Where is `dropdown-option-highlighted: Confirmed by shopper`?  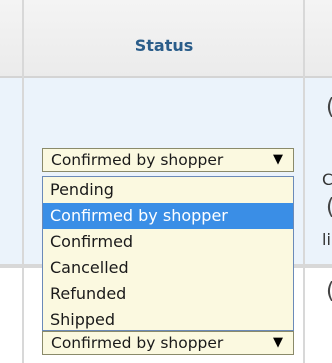
dropdown-option-highlighted: Confirmed by shopper is located at coordinates (168, 216).